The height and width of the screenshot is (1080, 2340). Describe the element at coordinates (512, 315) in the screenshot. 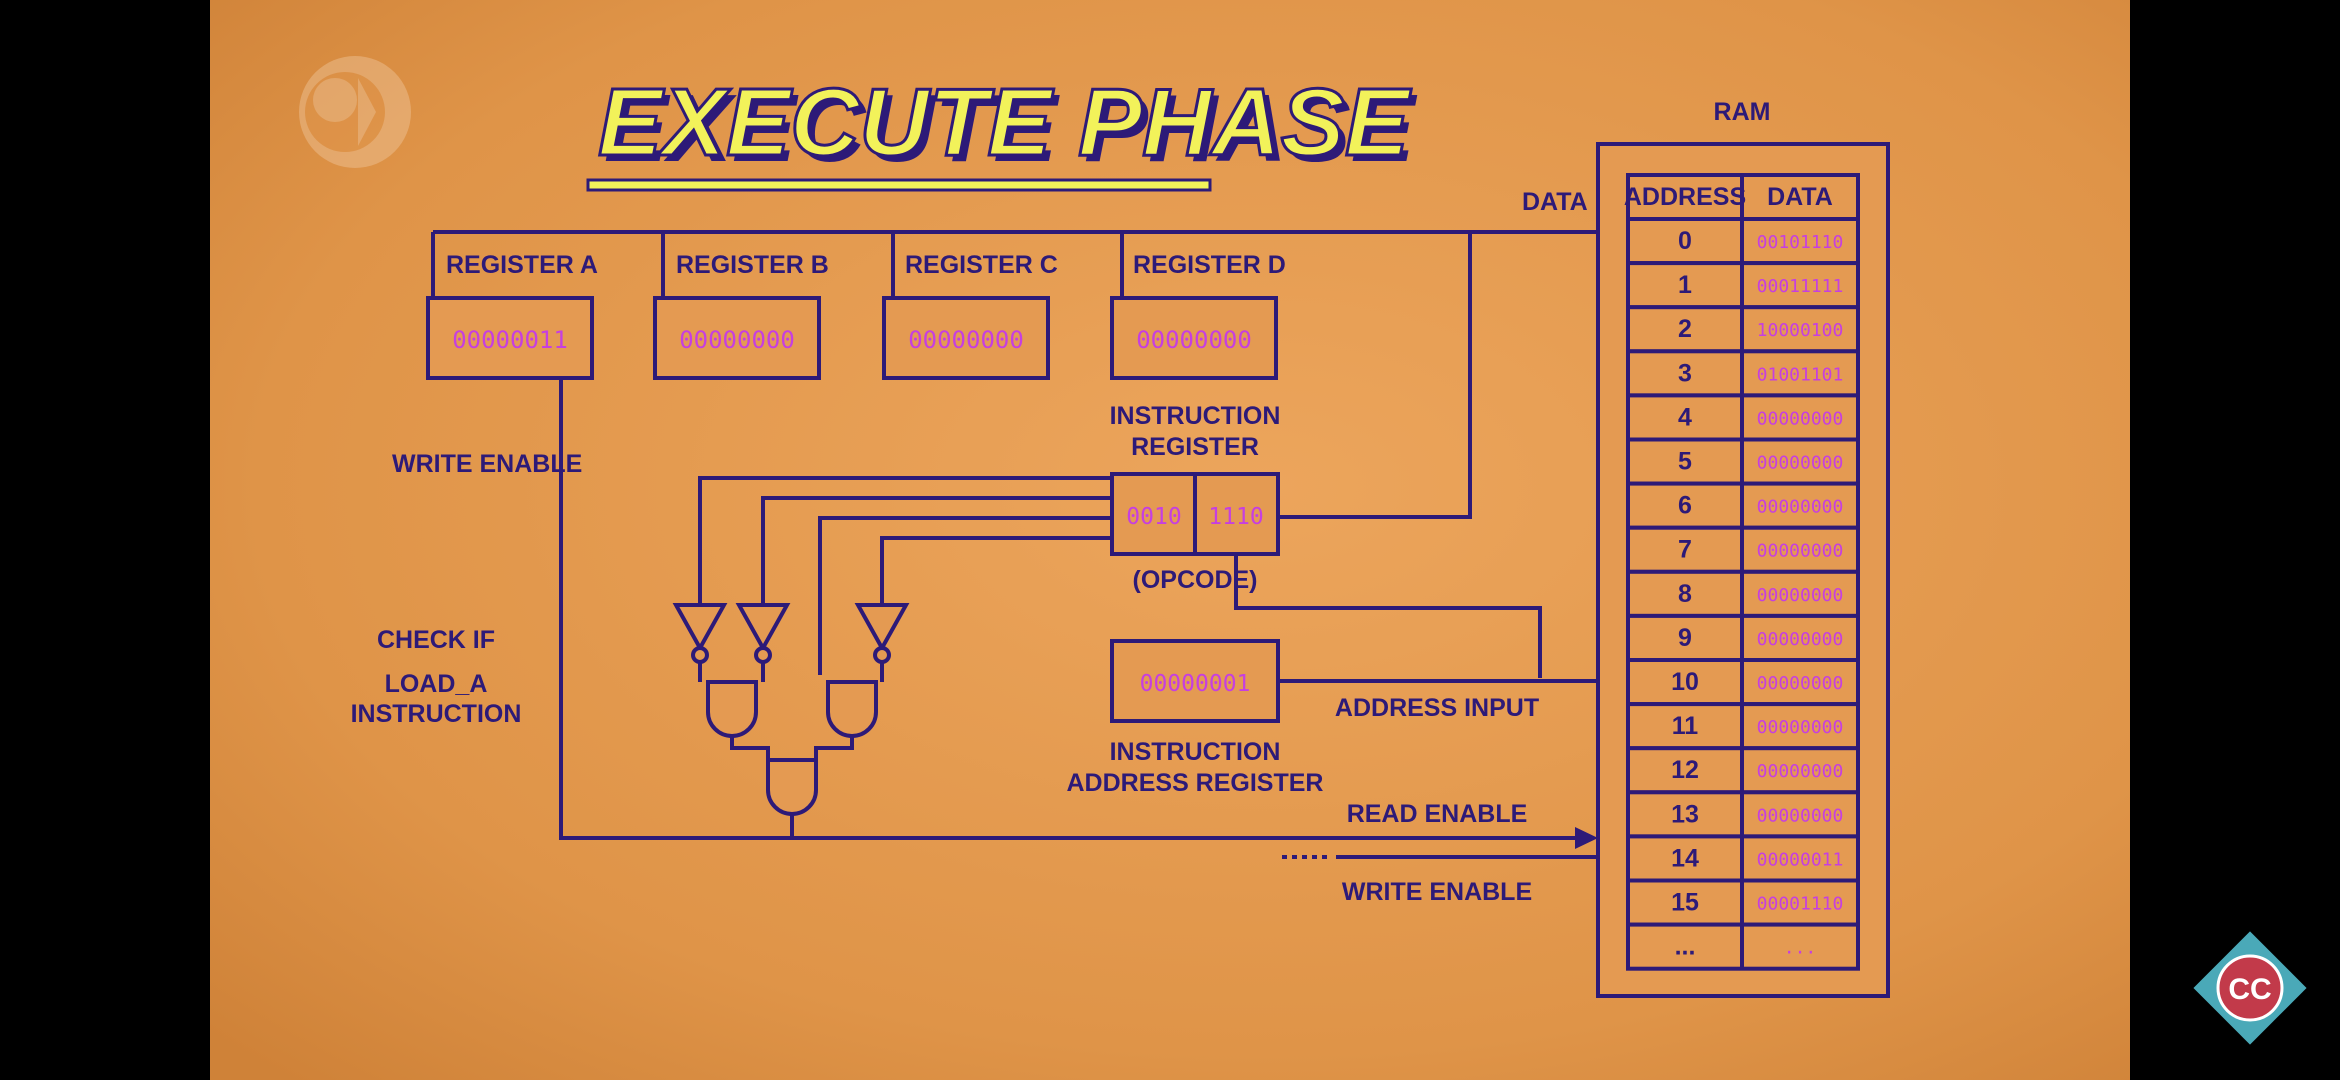

I see `register-a: REGISTER A 00000011` at that location.